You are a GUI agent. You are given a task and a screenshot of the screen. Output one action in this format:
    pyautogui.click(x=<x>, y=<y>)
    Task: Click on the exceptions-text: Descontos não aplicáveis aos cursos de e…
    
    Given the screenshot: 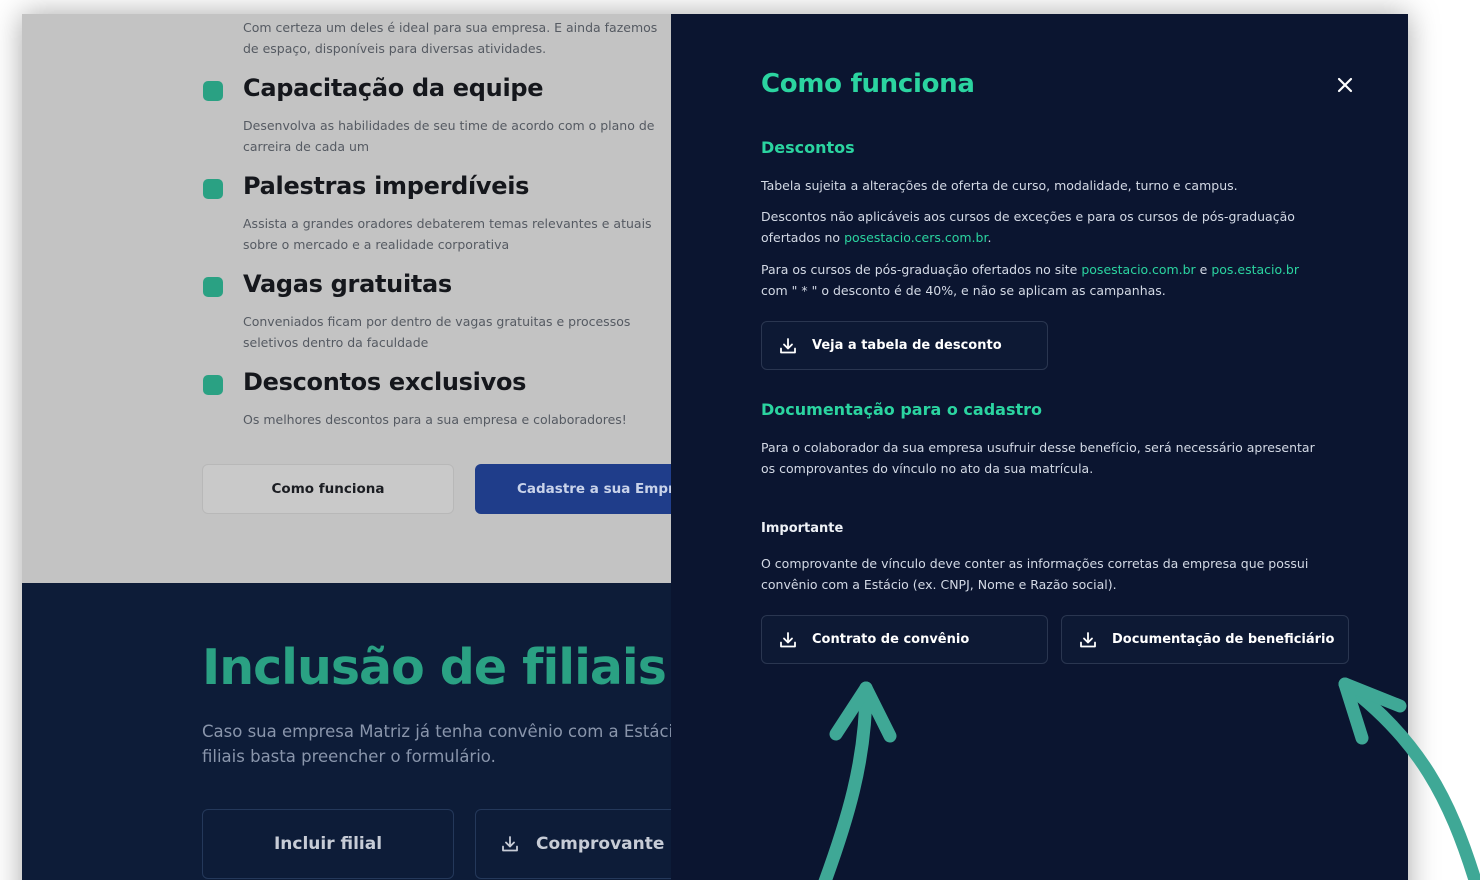 What is the action you would take?
    pyautogui.click(x=1028, y=227)
    